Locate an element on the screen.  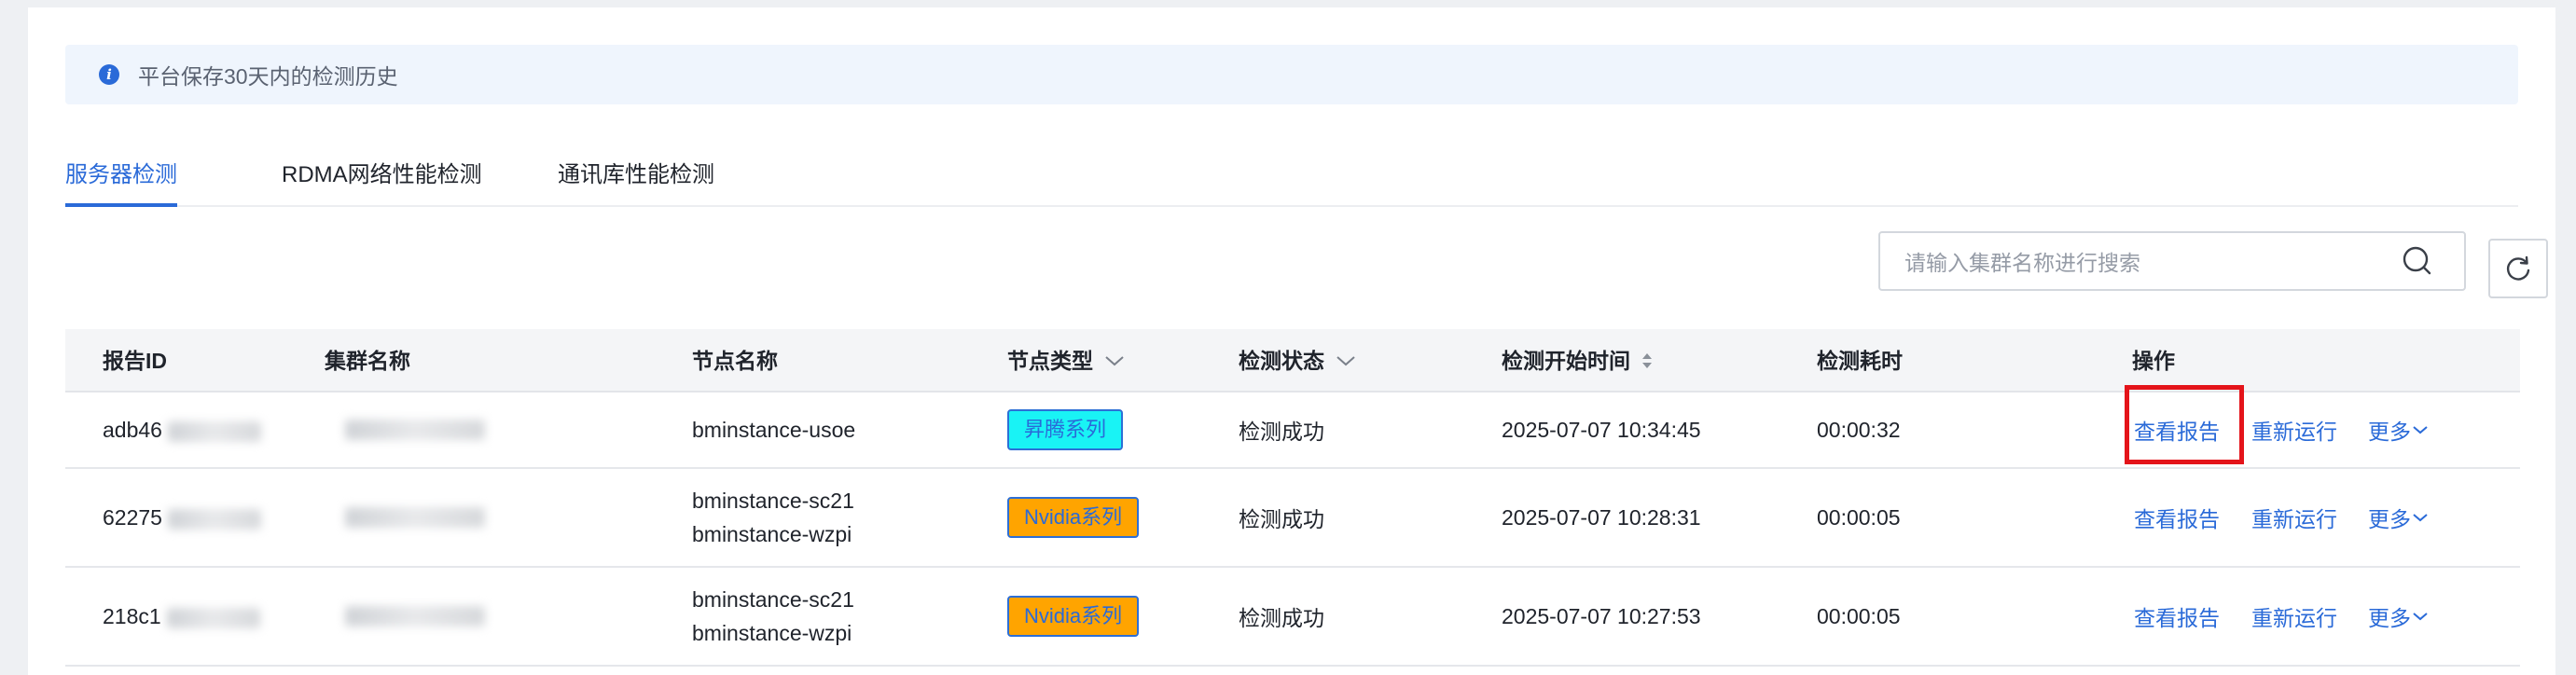
search-placeholder: 请输入集群名称进行搜索 is located at coordinates (2022, 263).